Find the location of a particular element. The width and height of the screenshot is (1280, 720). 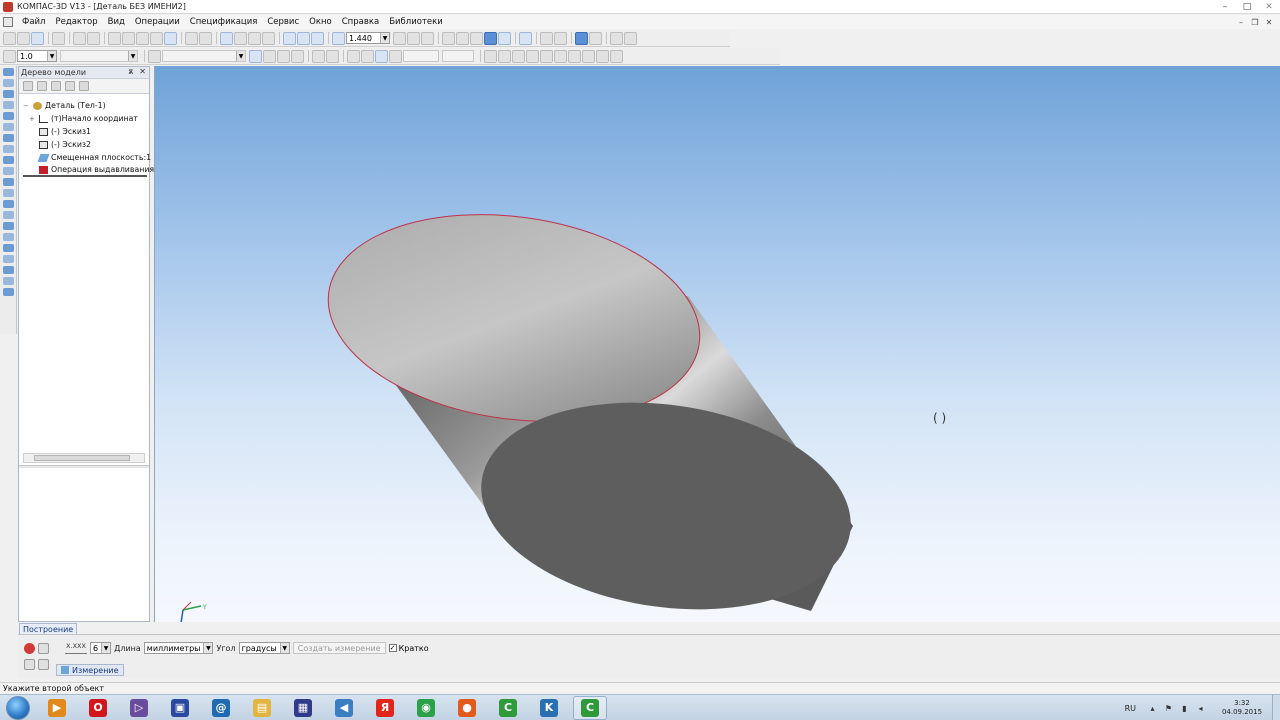

thin-lines-icon is located at coordinates (476, 38).